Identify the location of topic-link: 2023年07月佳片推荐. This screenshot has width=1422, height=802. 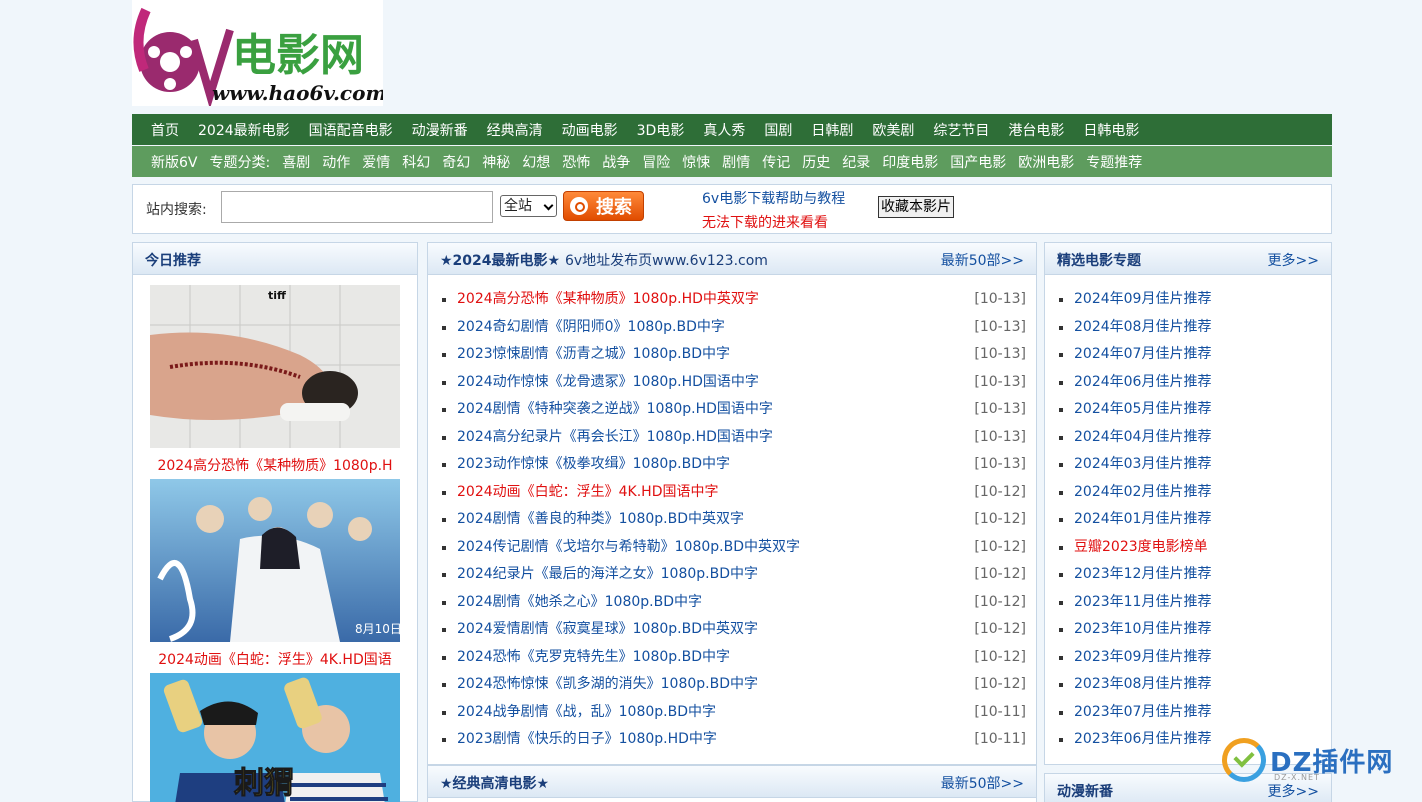
(1142, 712).